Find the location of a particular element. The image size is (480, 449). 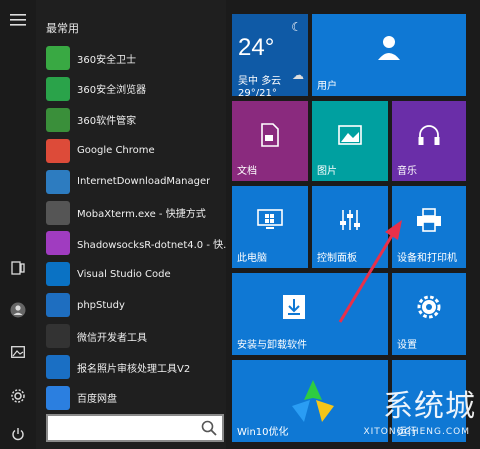

app-list-item: 报名照片审核处理工具V2 is located at coordinates (136, 367).